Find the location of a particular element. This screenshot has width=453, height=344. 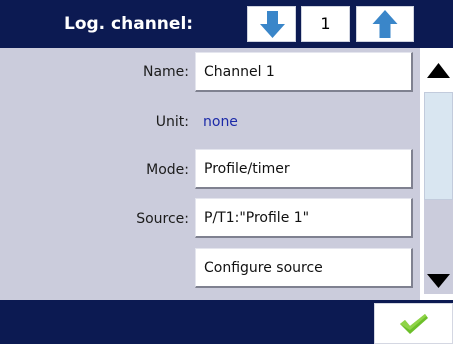

page-title: Log. channel: is located at coordinates (129, 24).